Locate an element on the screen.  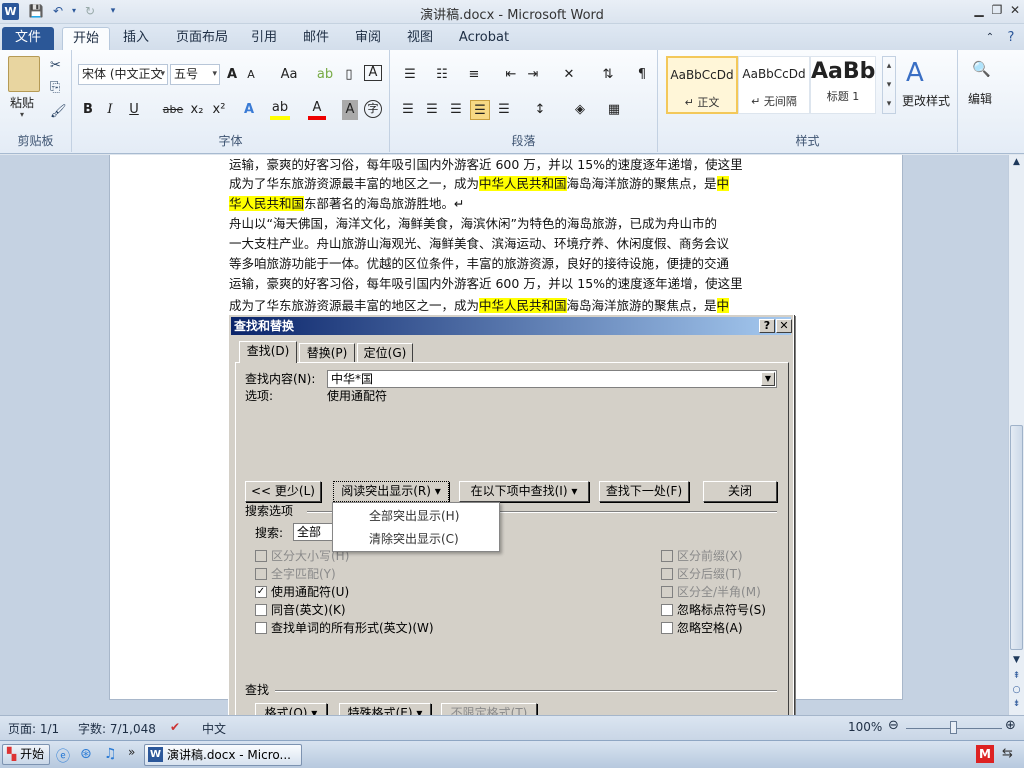
italic-button: I is located at coordinates (110, 110).